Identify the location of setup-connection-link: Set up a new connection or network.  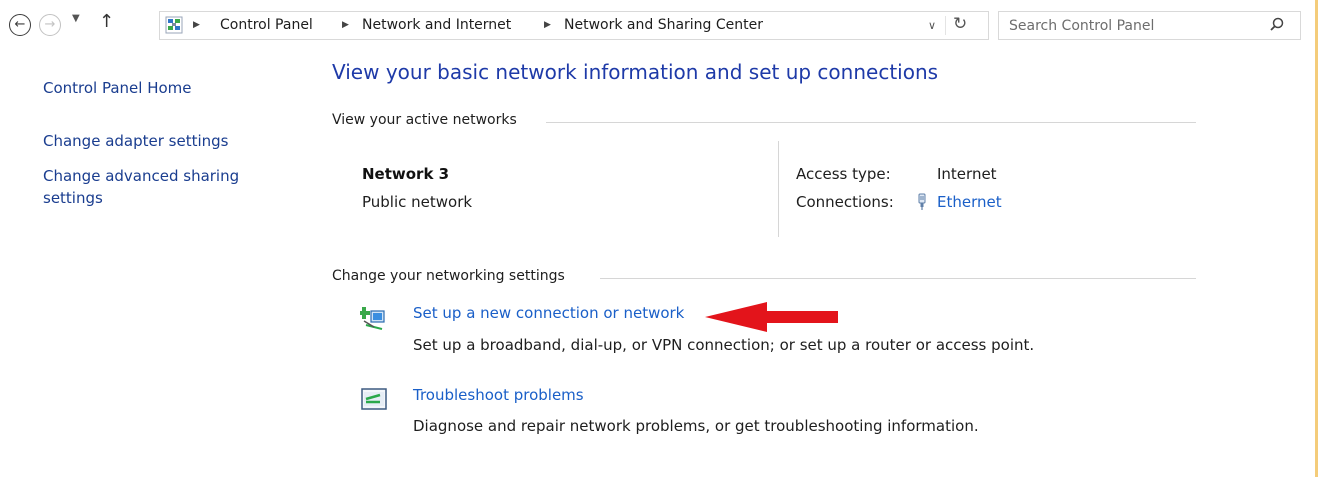
(548, 313).